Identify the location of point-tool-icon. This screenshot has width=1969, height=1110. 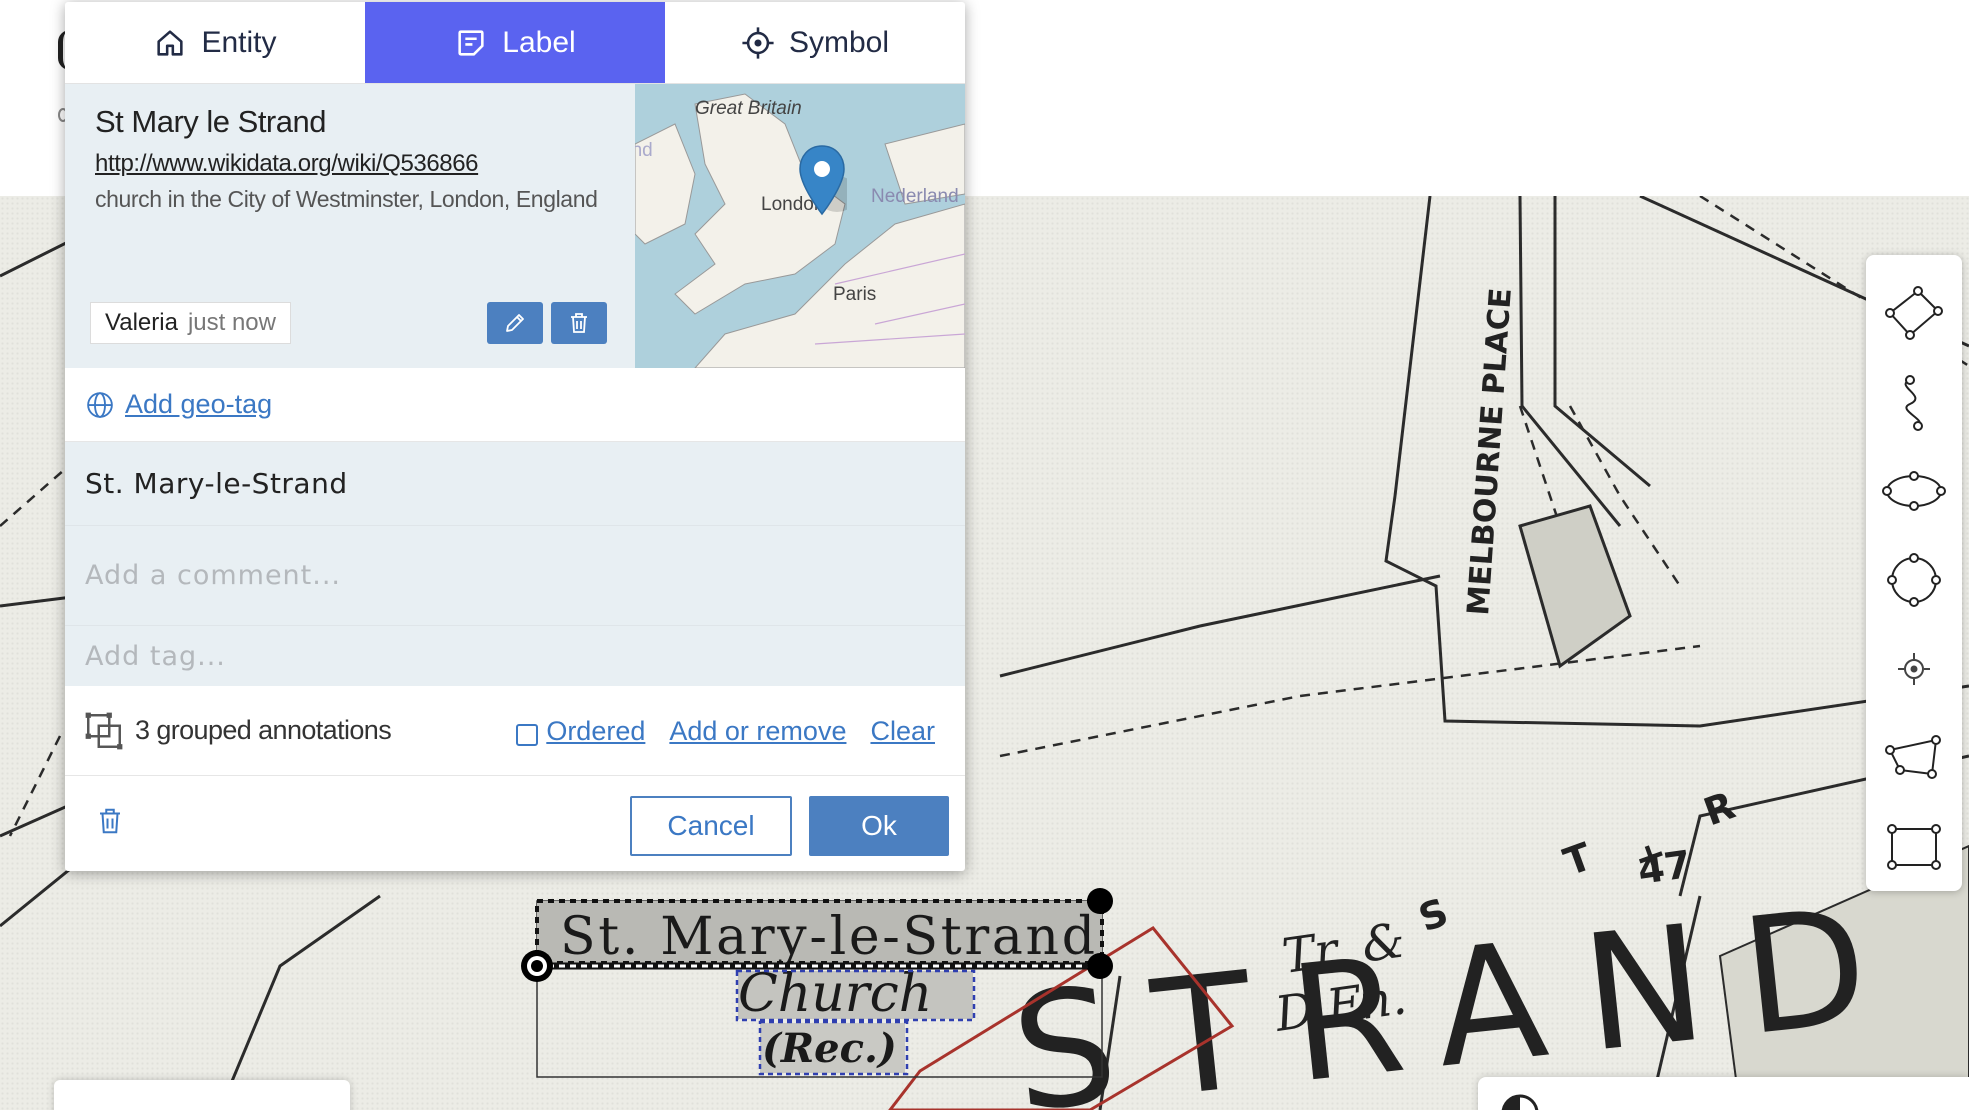
(1914, 668).